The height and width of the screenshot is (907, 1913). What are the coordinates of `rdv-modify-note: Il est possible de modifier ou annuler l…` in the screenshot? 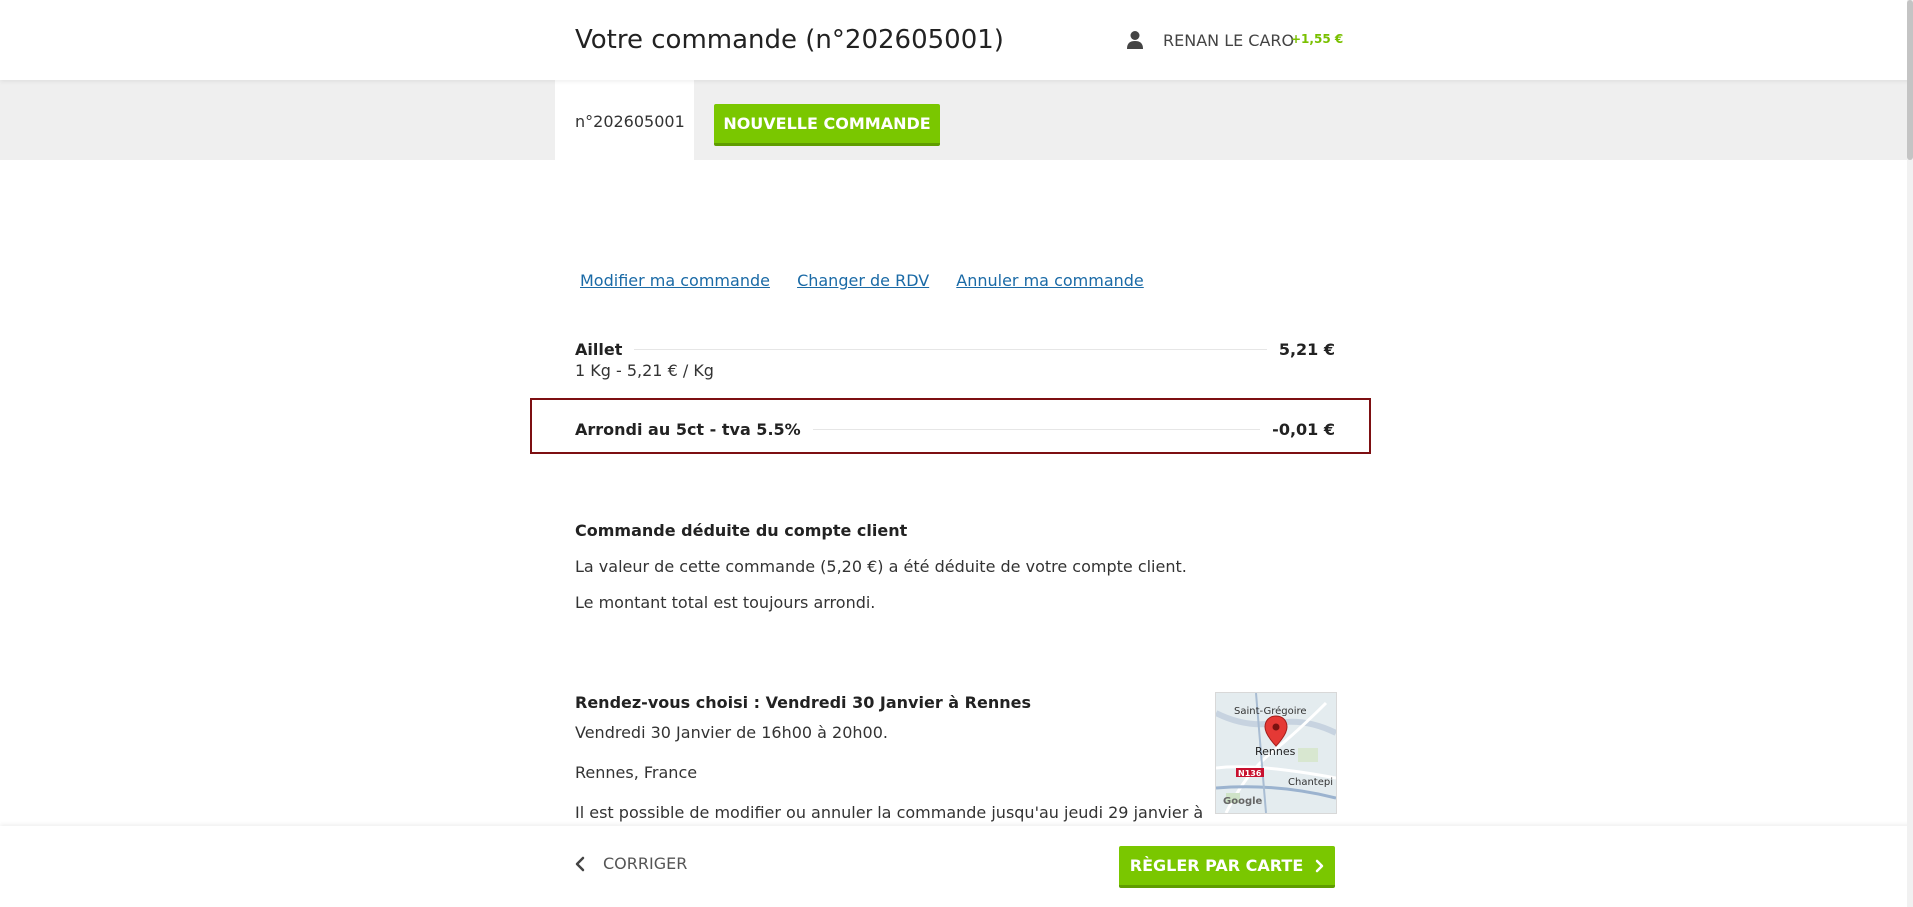 It's located at (889, 812).